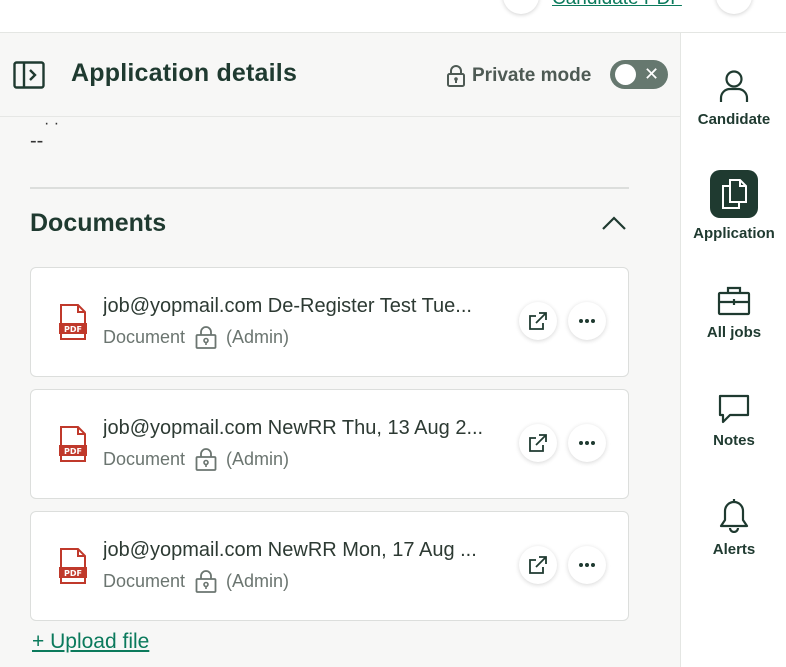 The height and width of the screenshot is (667, 786). What do you see at coordinates (37, 141) in the screenshot?
I see `field-value: --` at bounding box center [37, 141].